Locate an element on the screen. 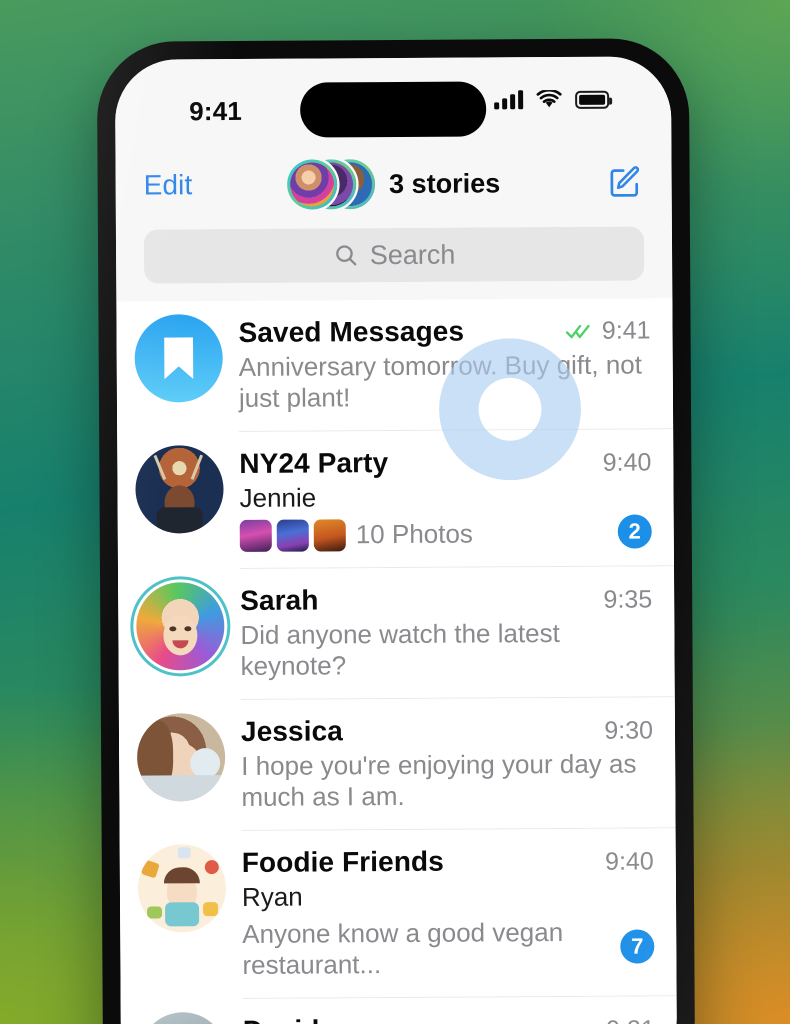 This screenshot has height=1024, width=790. search-icon is located at coordinates (346, 255).